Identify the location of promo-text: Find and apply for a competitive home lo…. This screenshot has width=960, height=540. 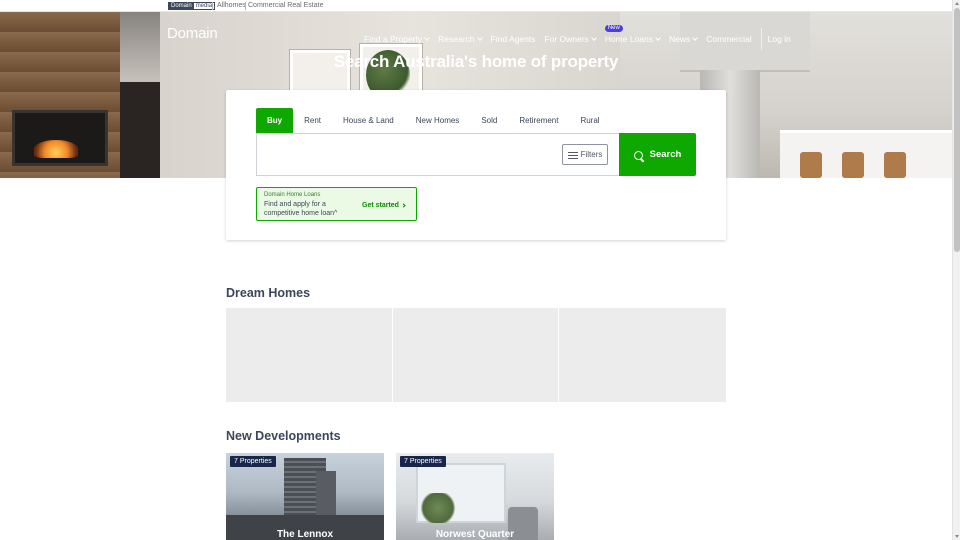
(301, 209).